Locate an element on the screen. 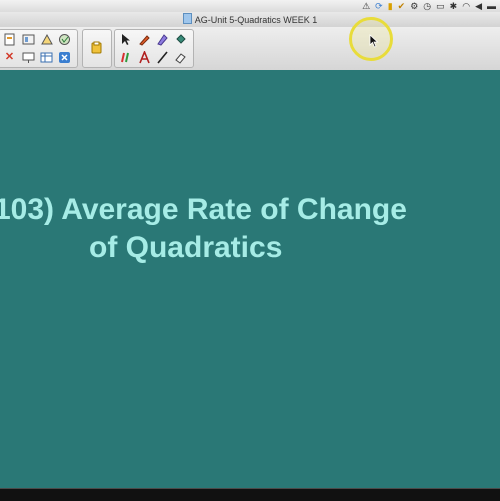 This screenshot has height=501, width=500. note-icon: ▮ is located at coordinates (390, 6).